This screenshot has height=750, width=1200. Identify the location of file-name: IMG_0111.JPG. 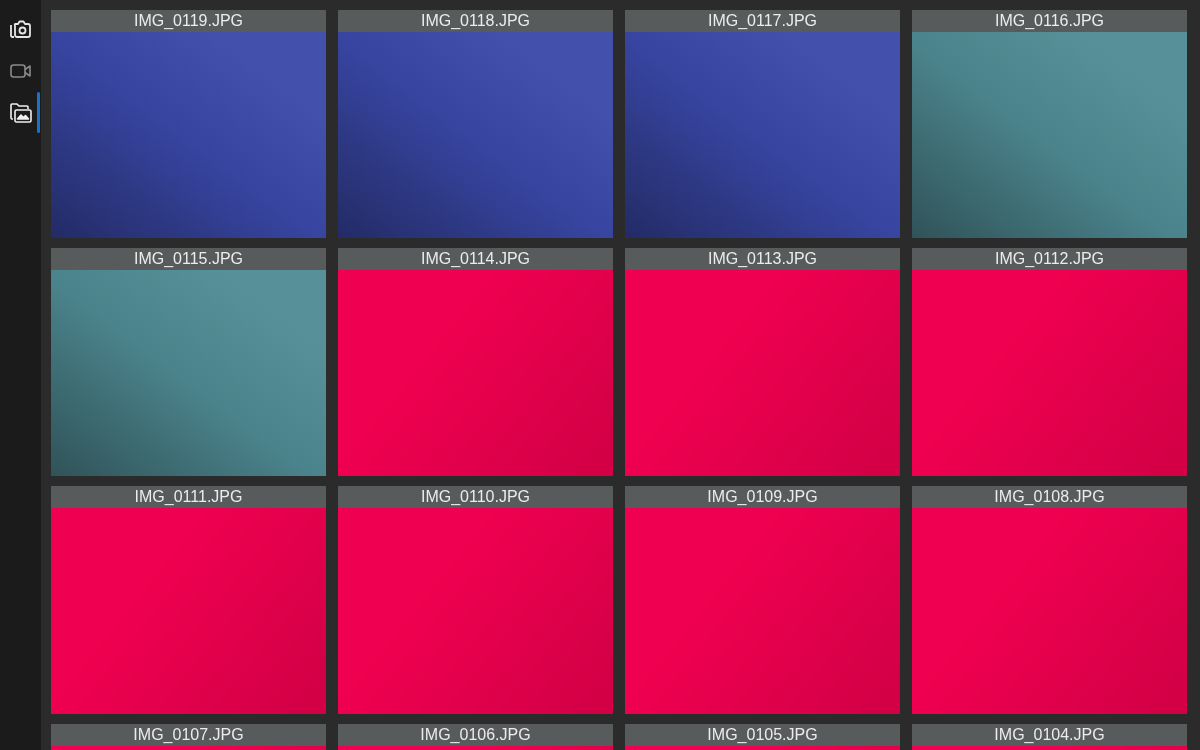
(188, 497).